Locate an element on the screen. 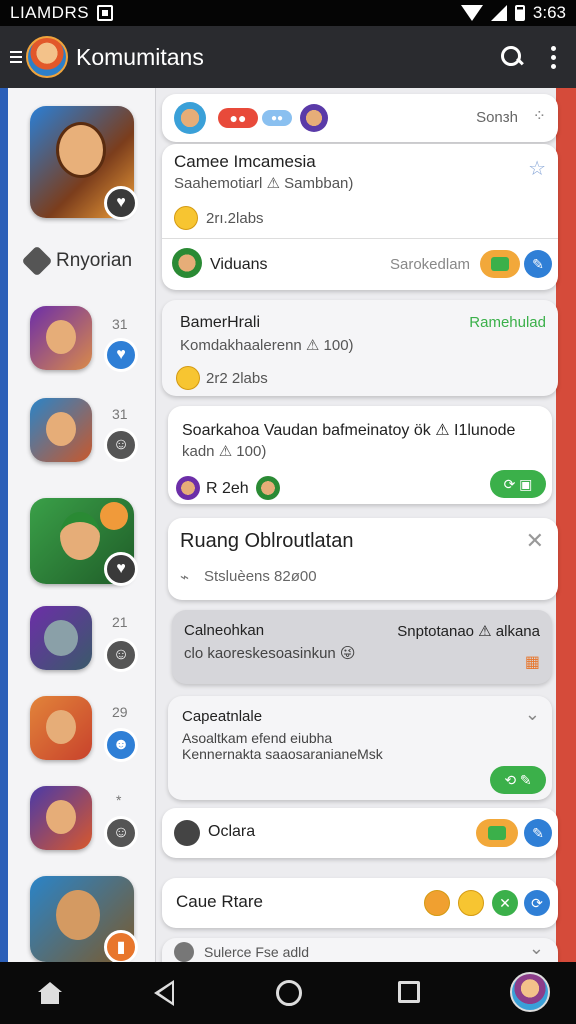 The height and width of the screenshot is (1024, 576). recents-icon is located at coordinates (409, 992).